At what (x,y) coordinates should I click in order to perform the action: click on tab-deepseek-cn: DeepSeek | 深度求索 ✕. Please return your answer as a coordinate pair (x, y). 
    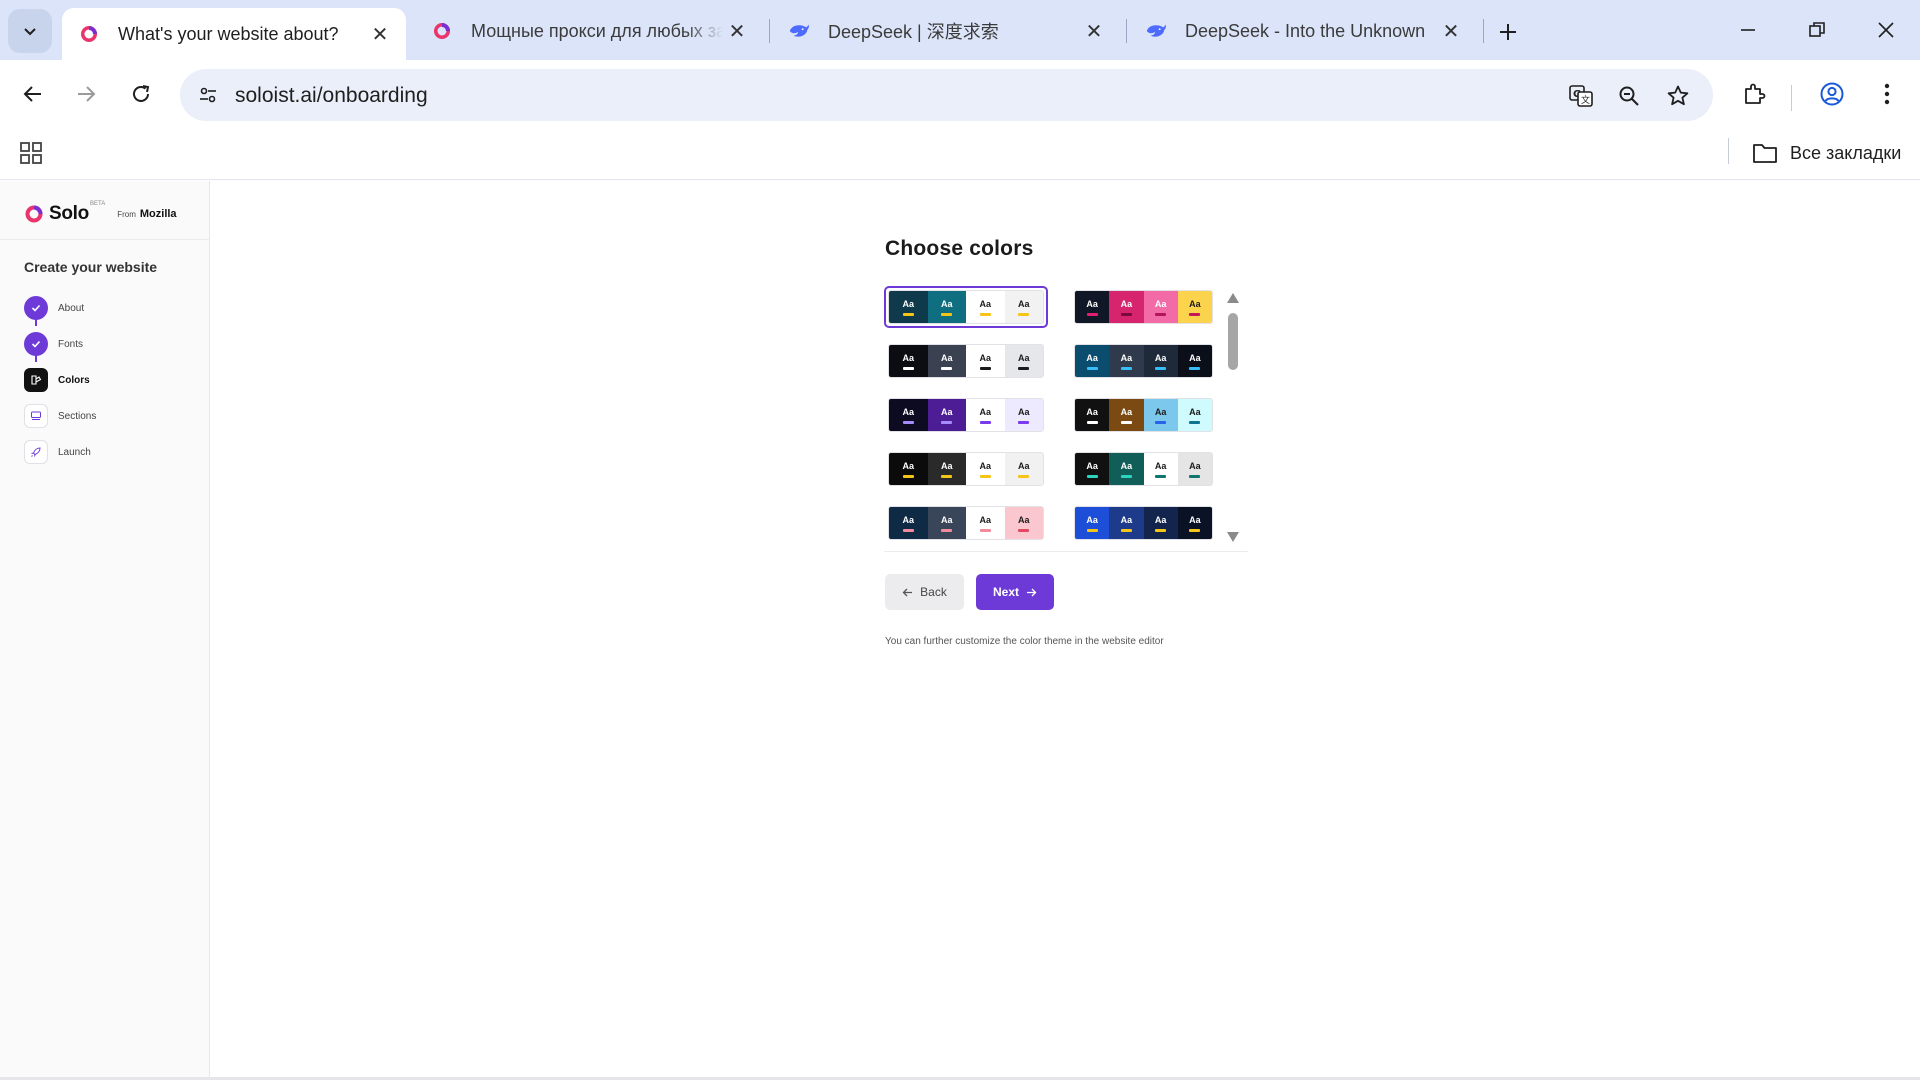
    Looking at the image, I should click on (946, 31).